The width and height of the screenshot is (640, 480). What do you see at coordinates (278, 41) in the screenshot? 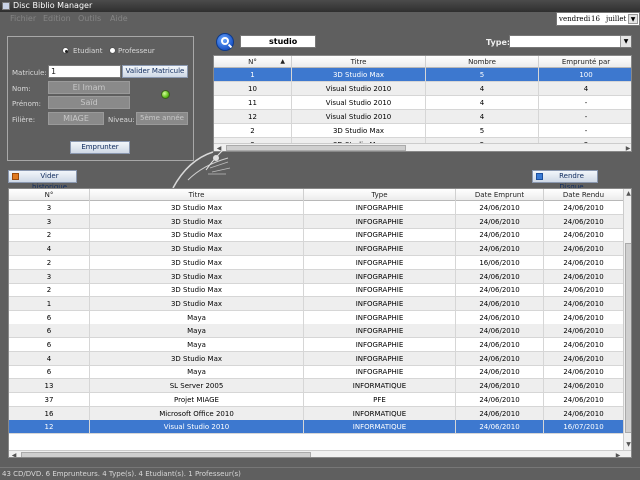
I see `search-input: studio` at bounding box center [278, 41].